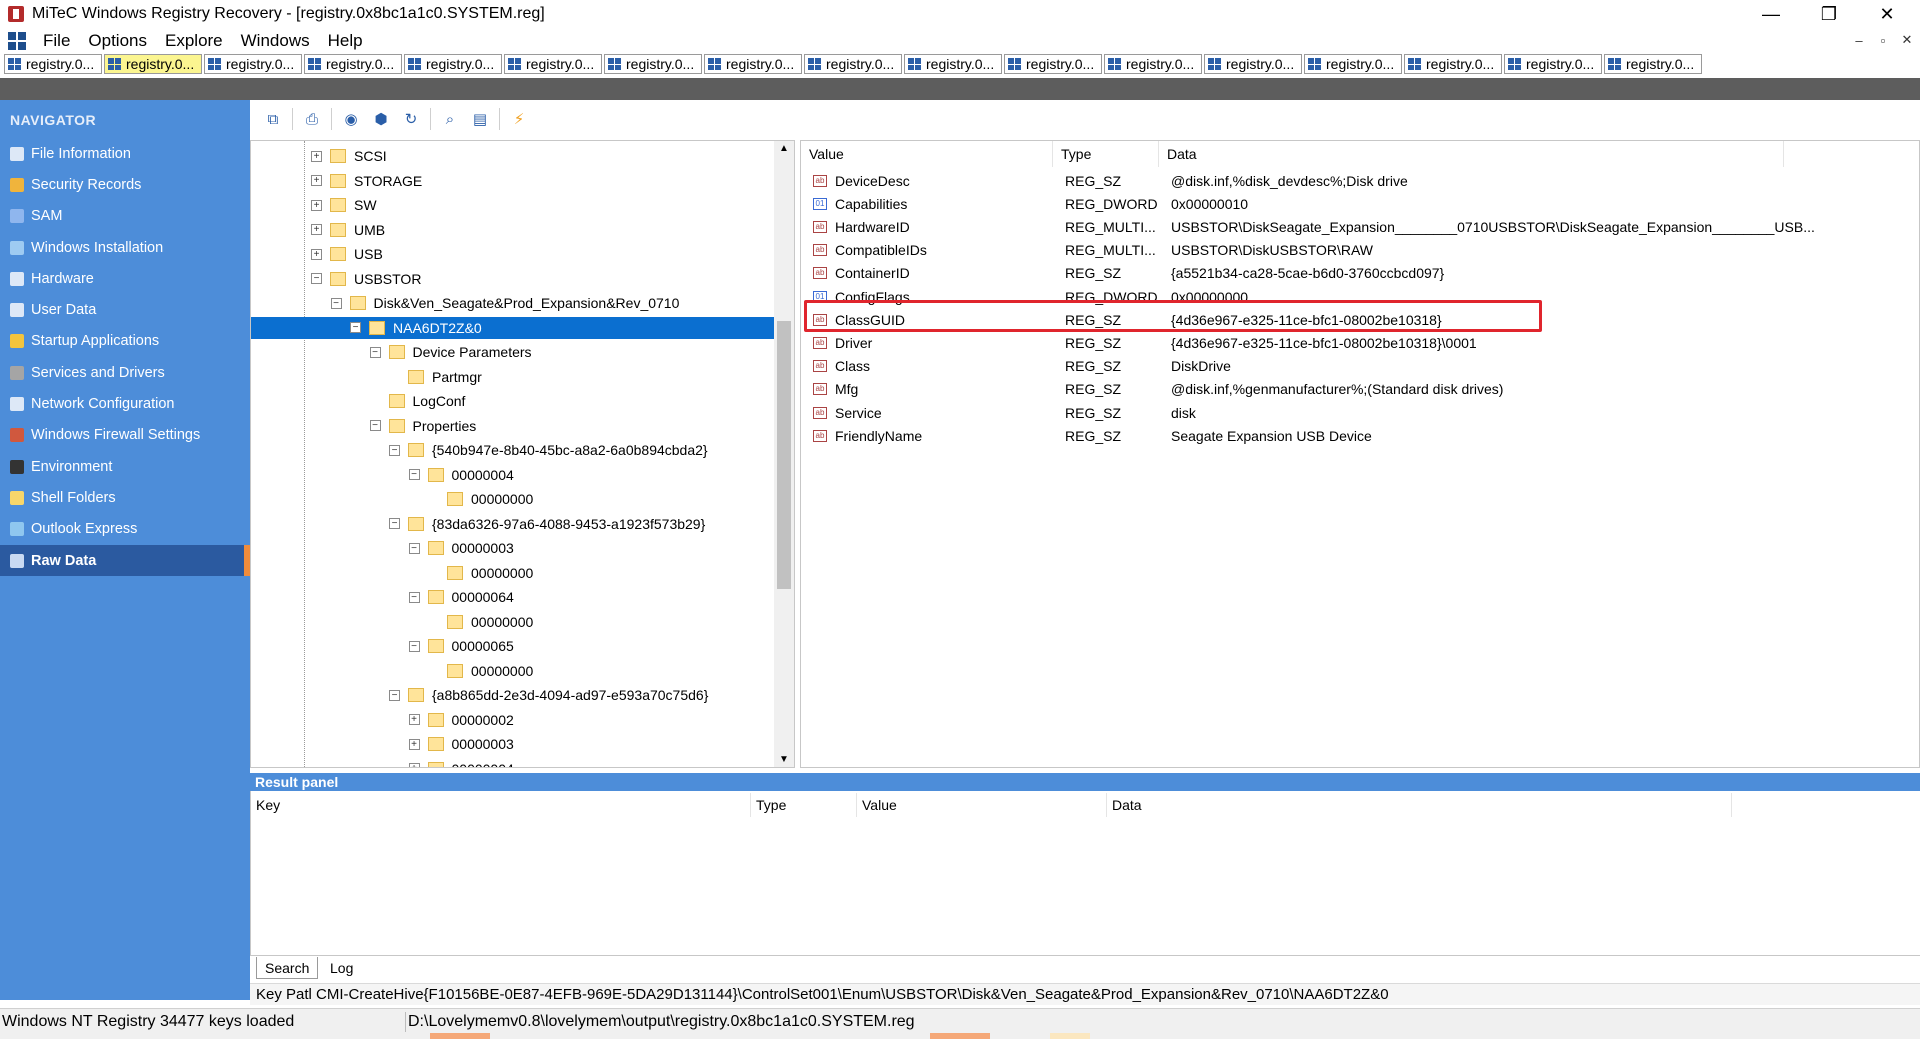 The image size is (1920, 1039). I want to click on find-next-icon: ▤, so click(480, 119).